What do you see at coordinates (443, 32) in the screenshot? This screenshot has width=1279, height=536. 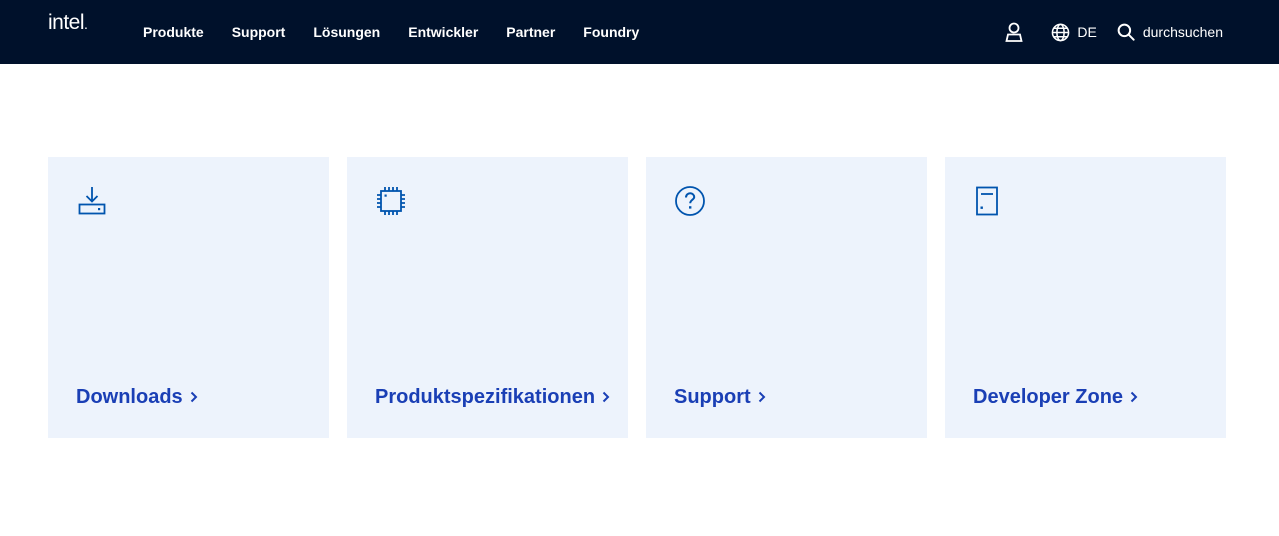 I see `nav-item-entwickler: Entwickler` at bounding box center [443, 32].